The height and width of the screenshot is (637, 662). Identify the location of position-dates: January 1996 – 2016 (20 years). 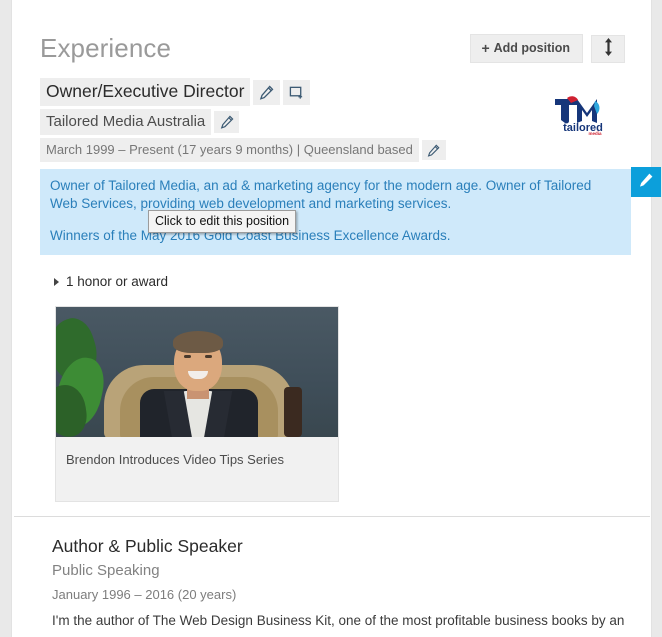
(144, 594).